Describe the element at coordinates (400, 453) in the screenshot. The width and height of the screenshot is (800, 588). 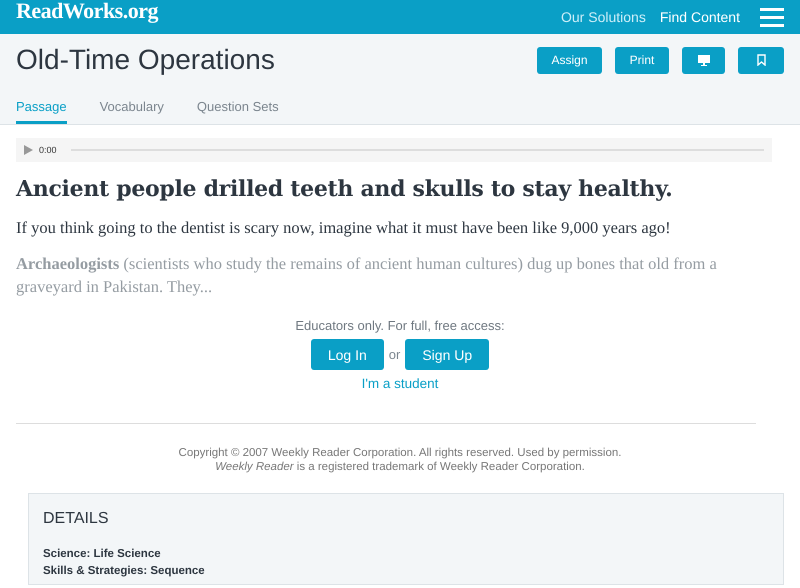
I see `copyright-text: Copyright © 2007 Weekly Reader Corporation. All rights reserved. Used by permission.` at that location.